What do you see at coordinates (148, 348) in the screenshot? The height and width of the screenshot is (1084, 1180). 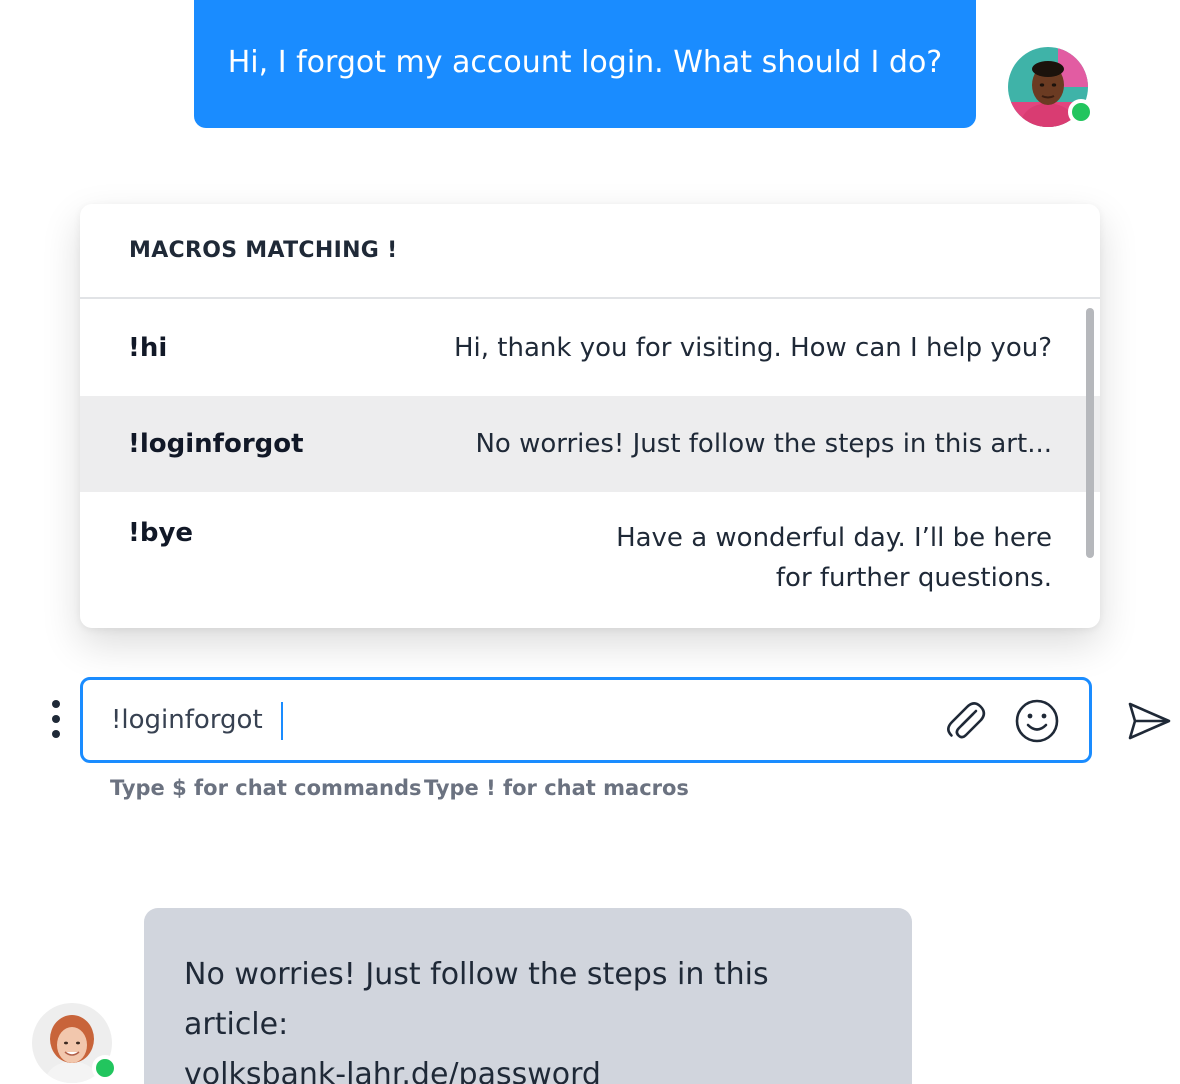 I see `macro-key: !hi` at bounding box center [148, 348].